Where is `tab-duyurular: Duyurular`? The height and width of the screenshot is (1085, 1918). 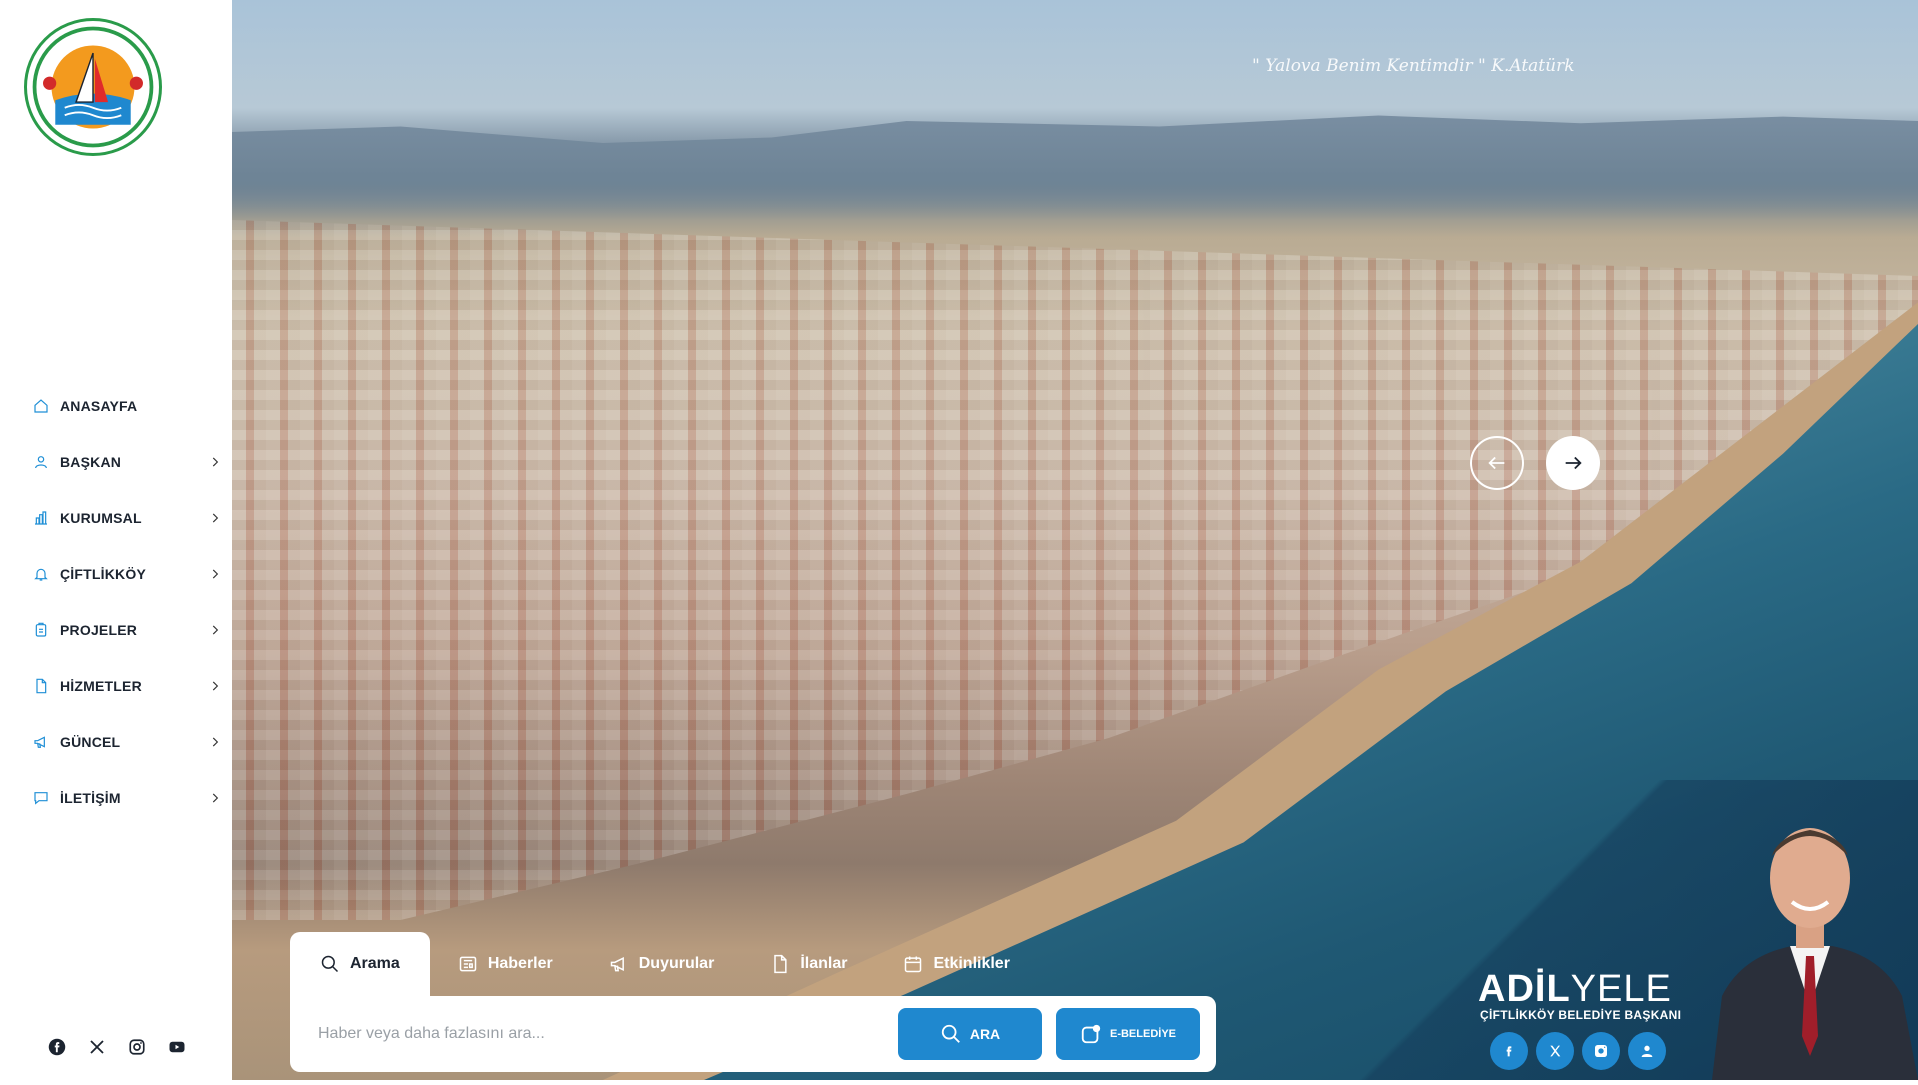
tab-duyurular: Duyurular is located at coordinates (662, 964).